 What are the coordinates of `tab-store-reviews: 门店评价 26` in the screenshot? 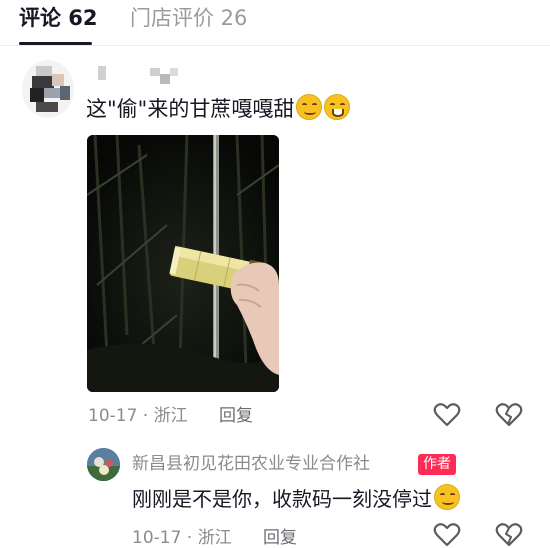 It's located at (188, 18).